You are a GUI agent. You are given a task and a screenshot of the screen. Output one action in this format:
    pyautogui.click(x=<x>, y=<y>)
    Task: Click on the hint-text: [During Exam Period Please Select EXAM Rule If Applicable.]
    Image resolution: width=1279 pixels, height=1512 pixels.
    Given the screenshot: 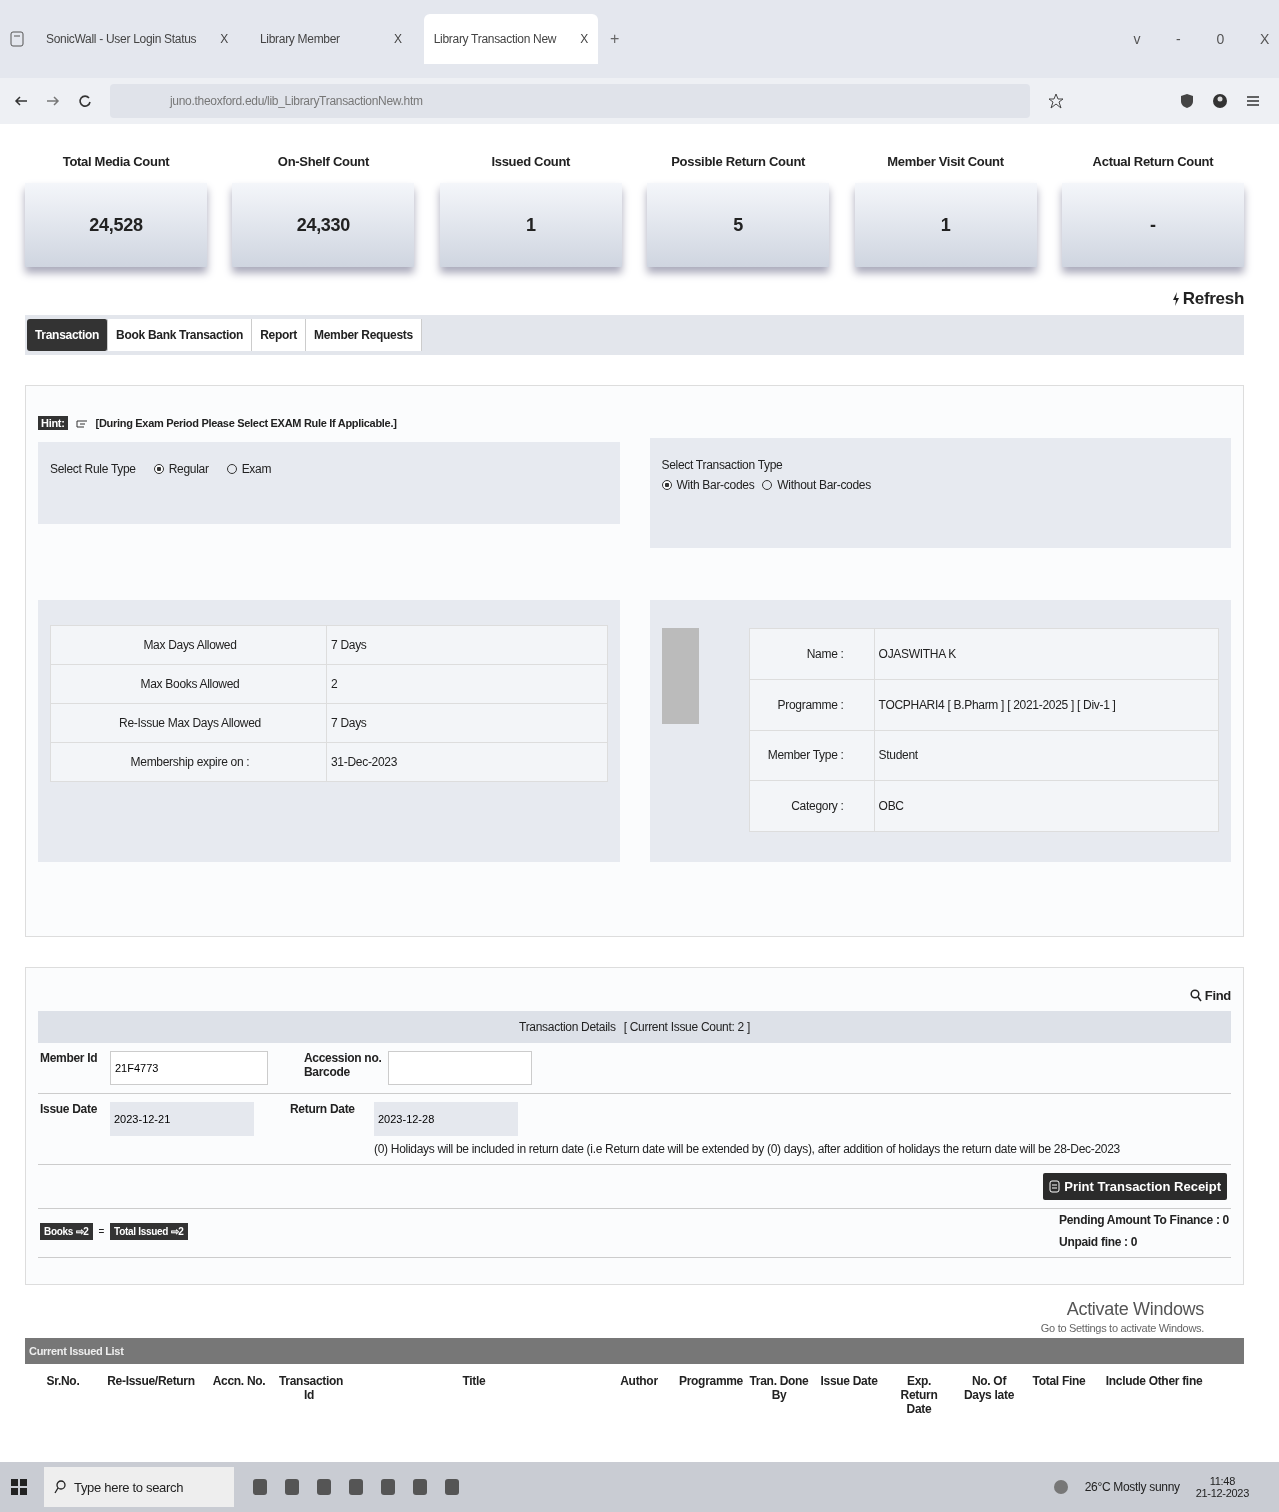 What is the action you would take?
    pyautogui.click(x=246, y=423)
    